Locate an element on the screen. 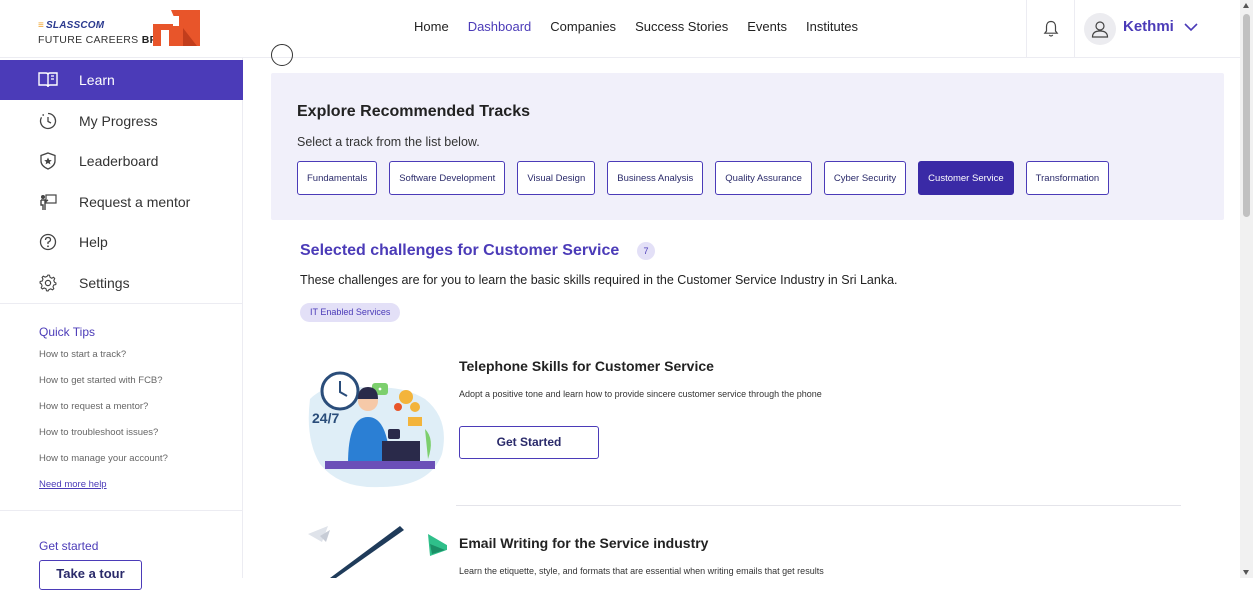 The width and height of the screenshot is (1253, 590). take-tour-button: Take a tour is located at coordinates (90, 575).